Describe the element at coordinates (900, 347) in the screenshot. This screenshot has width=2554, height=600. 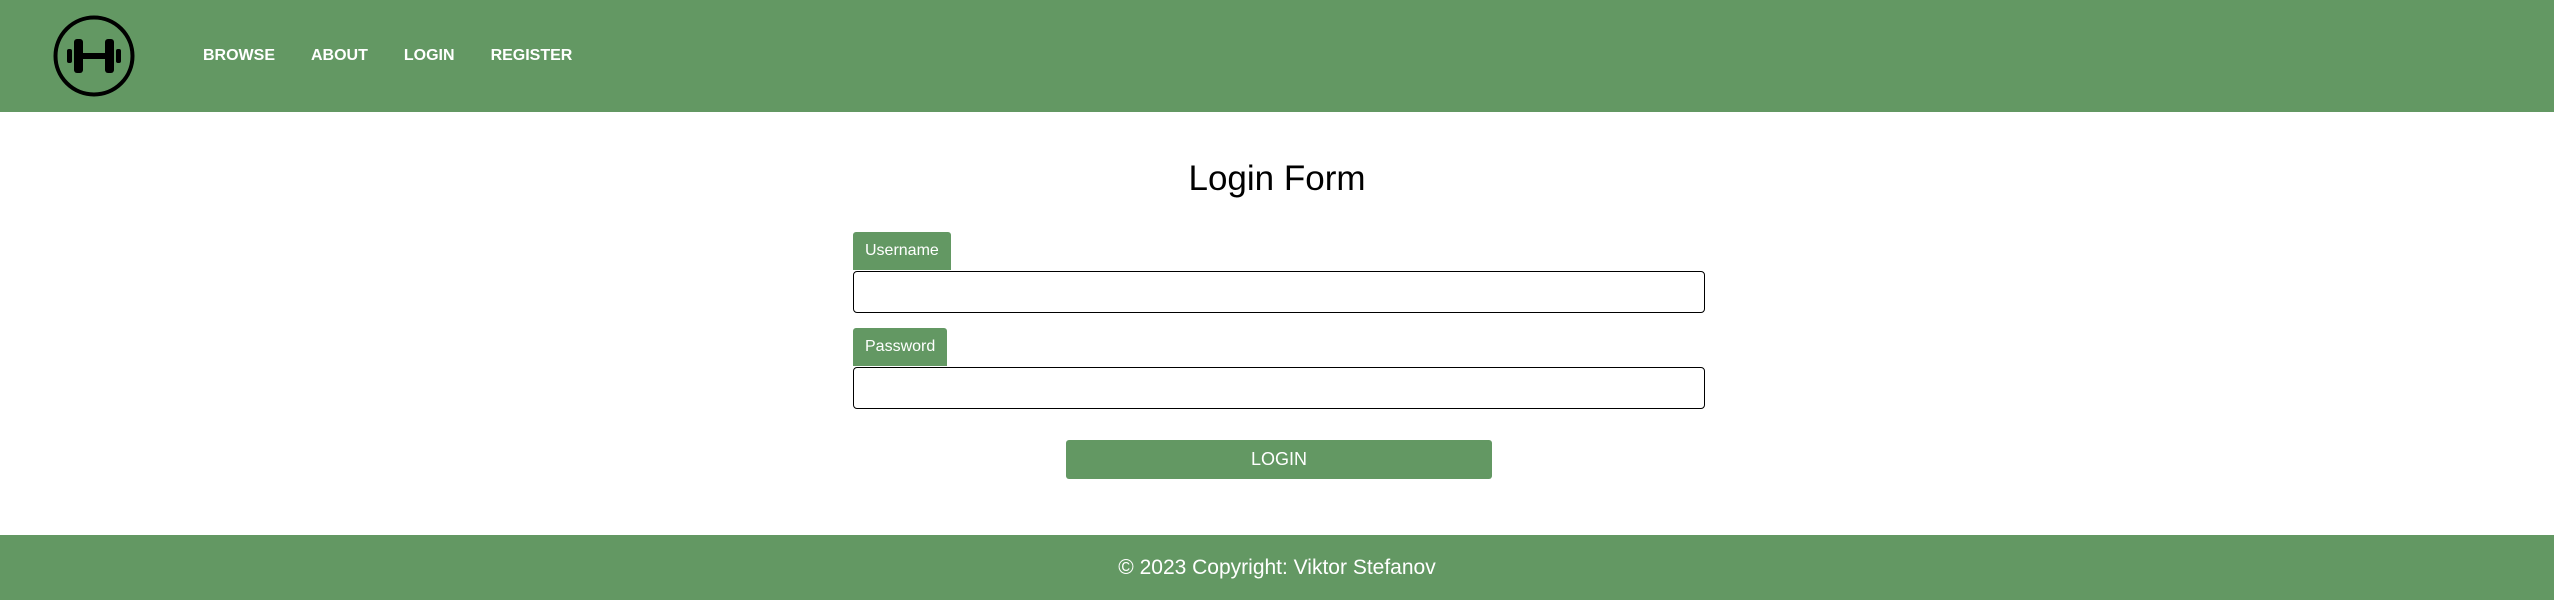
I see `password-label: Password` at that location.